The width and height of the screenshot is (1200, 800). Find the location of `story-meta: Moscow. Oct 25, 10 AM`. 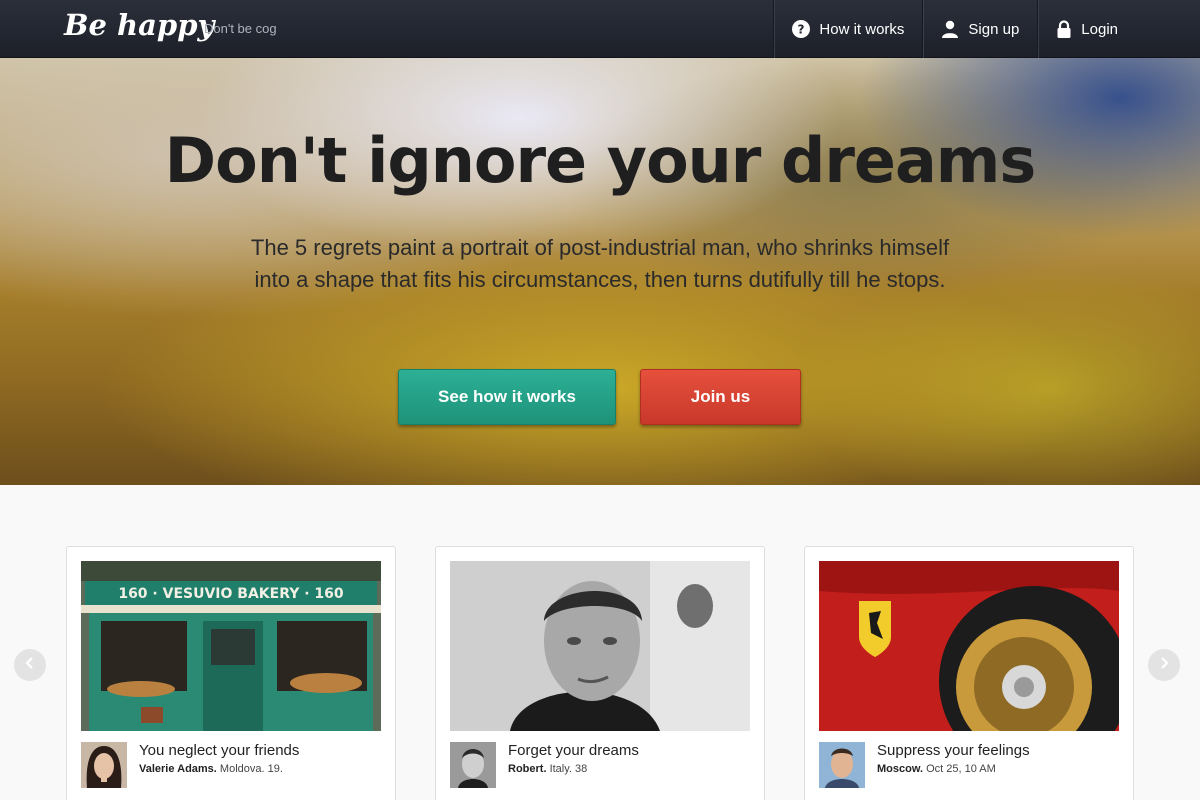

story-meta: Moscow. Oct 25, 10 AM is located at coordinates (936, 769).